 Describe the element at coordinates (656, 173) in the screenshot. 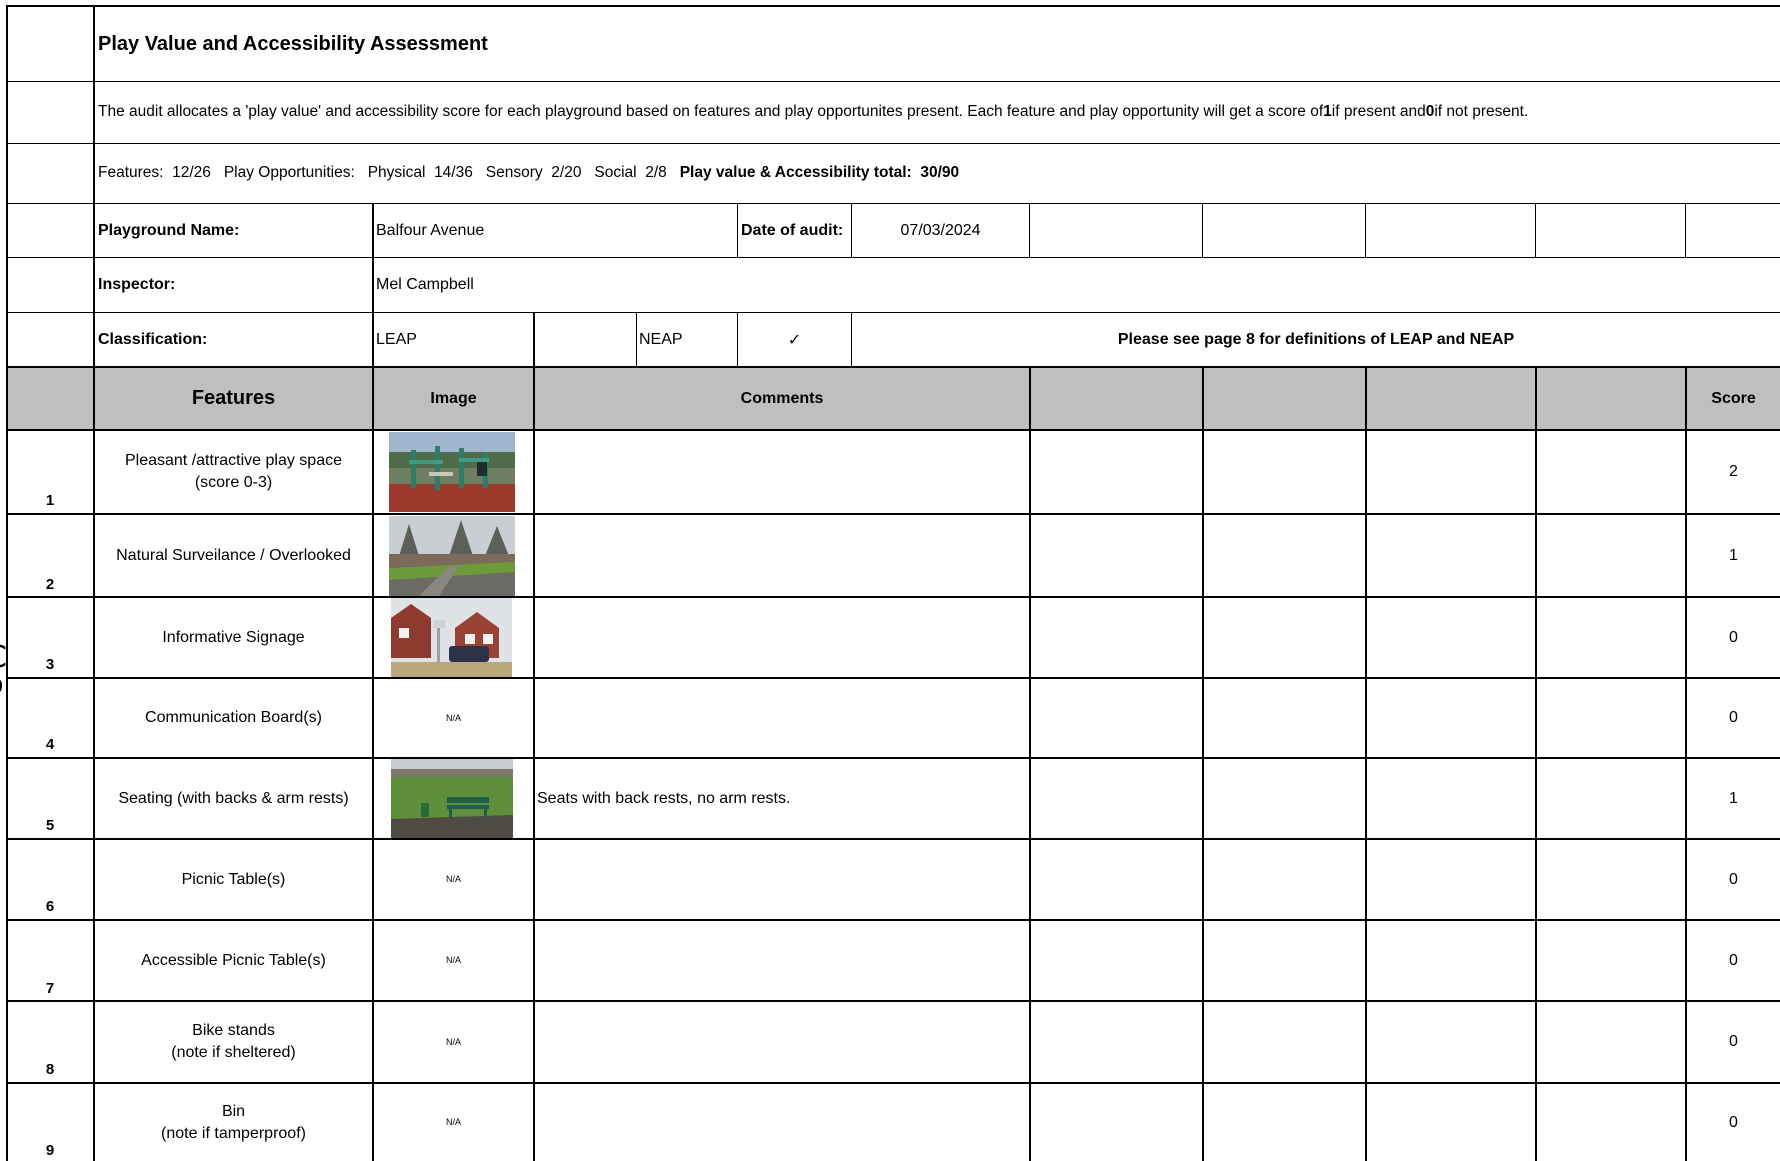

I see `summary-social-value: 2/8` at that location.